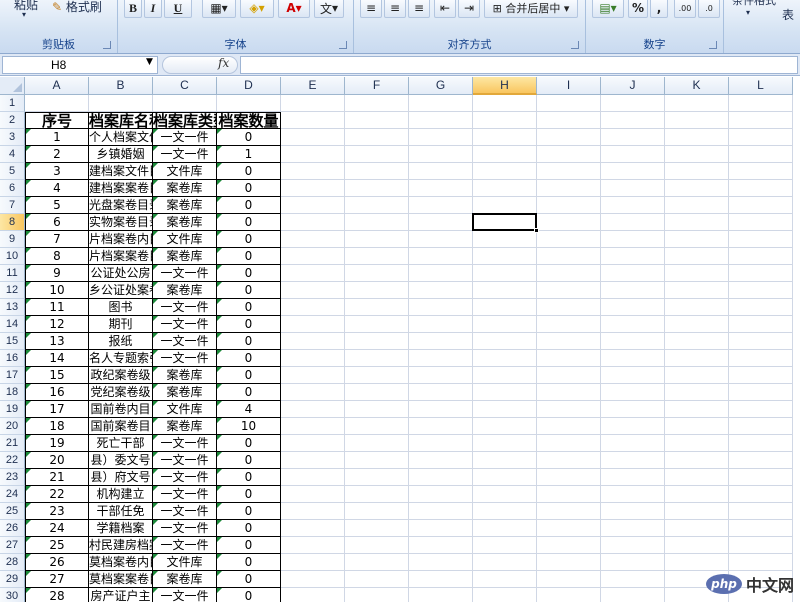 The width and height of the screenshot is (800, 602). I want to click on cell-k21, so click(697, 443).